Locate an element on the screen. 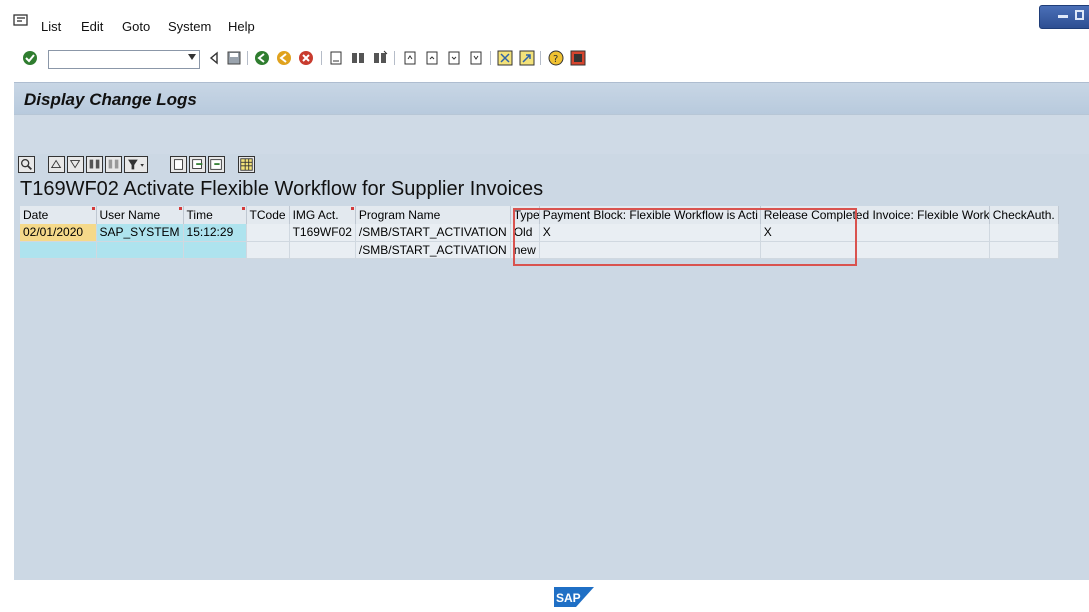 The image size is (1089, 612). menu-goto: Goto is located at coordinates (136, 26).